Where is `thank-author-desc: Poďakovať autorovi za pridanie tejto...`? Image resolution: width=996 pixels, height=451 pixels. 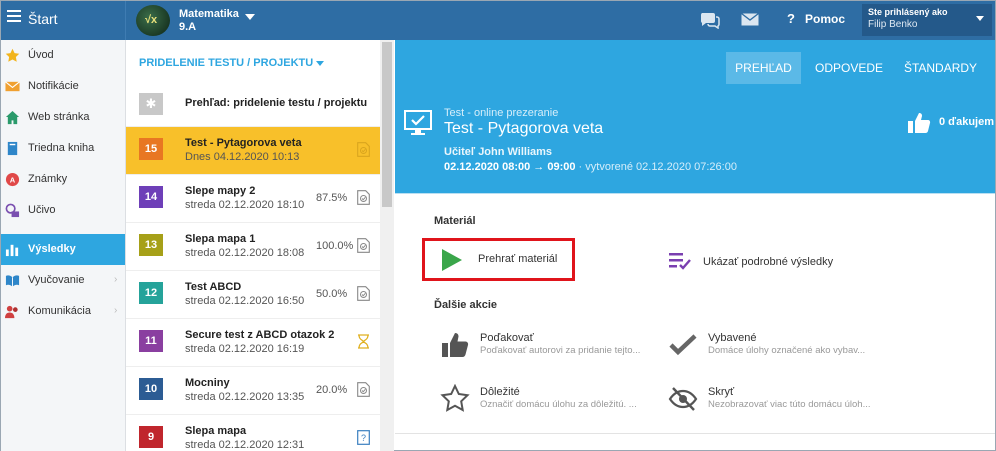 thank-author-desc: Poďakovať autorovi za pridanie tejto... is located at coordinates (560, 350).